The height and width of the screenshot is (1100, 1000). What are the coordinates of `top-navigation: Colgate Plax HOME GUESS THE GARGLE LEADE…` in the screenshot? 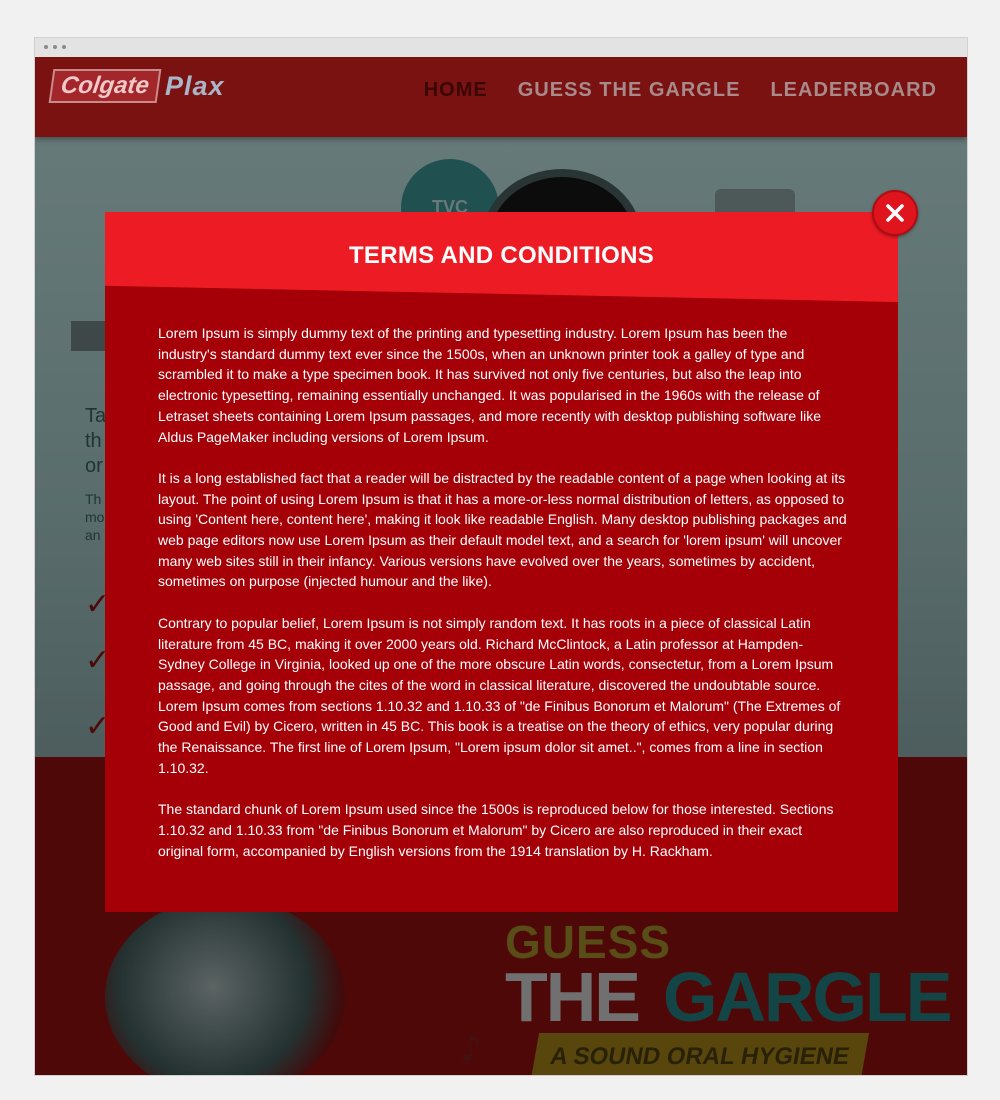 It's located at (501, 97).